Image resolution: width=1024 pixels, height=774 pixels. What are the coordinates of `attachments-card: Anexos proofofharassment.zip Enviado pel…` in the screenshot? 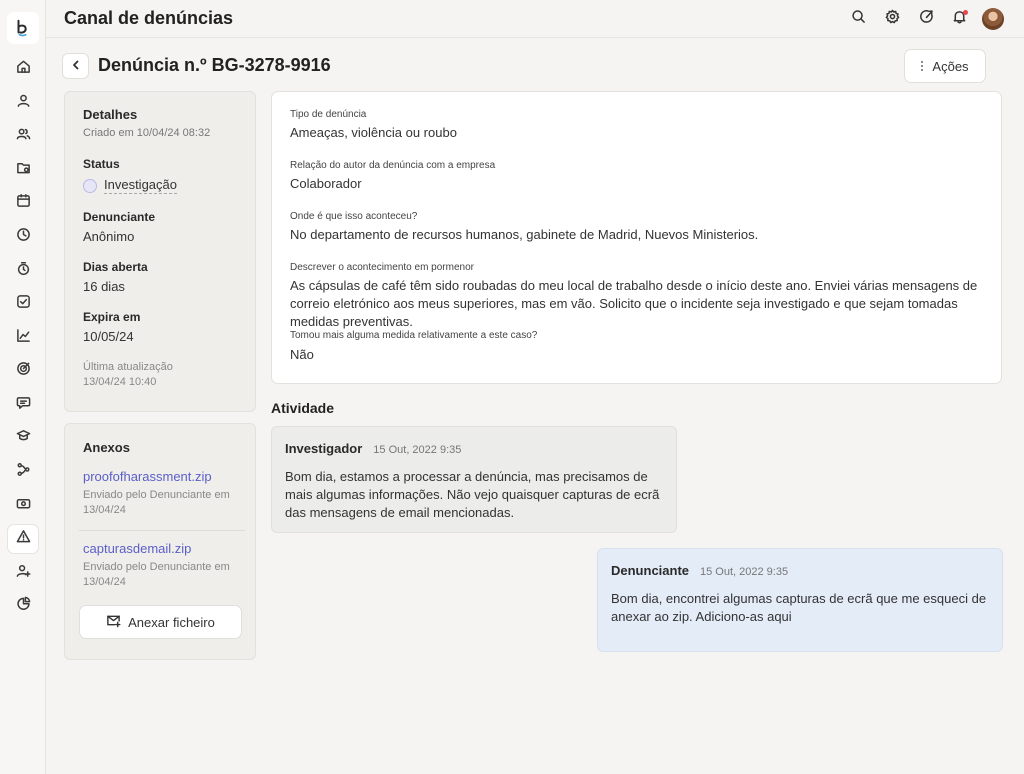 It's located at (160, 541).